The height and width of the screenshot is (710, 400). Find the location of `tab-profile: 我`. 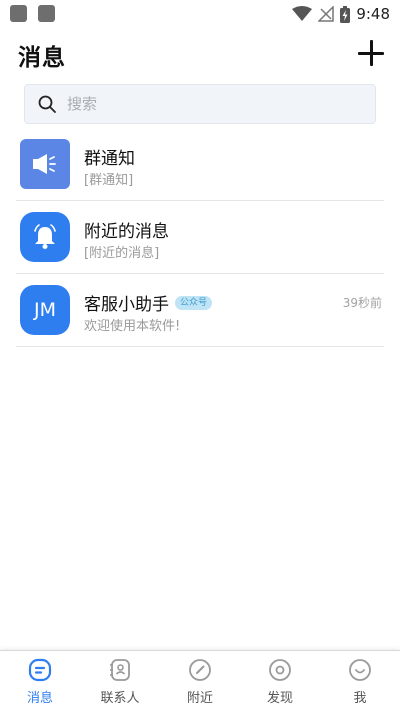

tab-profile: 我 is located at coordinates (360, 680).